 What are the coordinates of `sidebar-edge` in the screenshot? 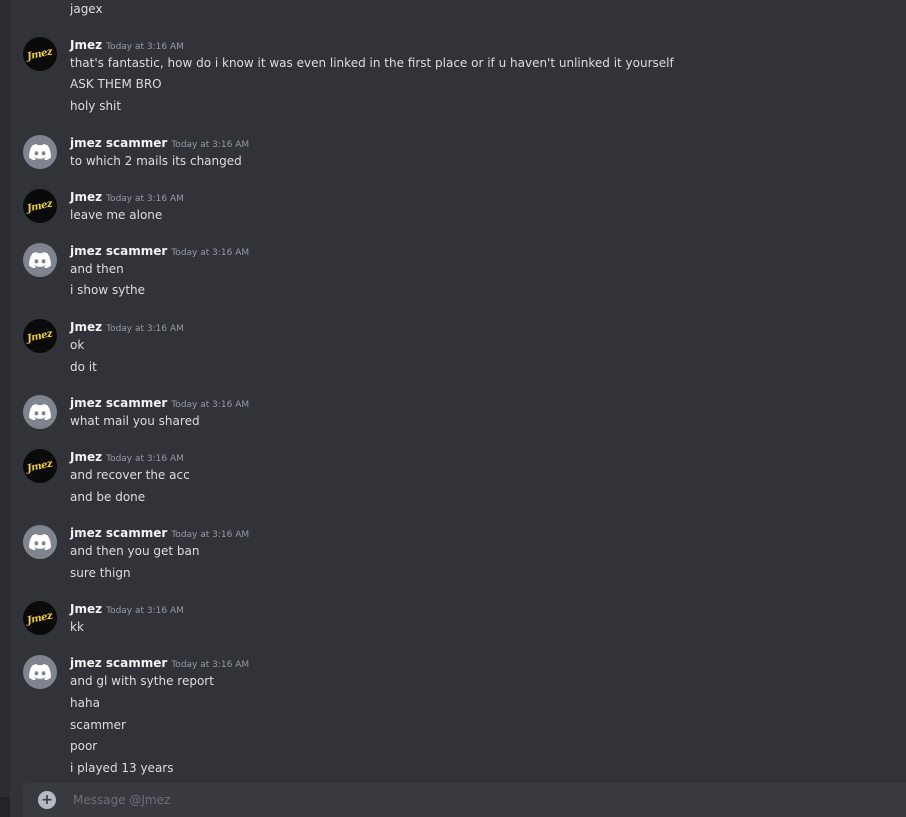 It's located at (5, 408).